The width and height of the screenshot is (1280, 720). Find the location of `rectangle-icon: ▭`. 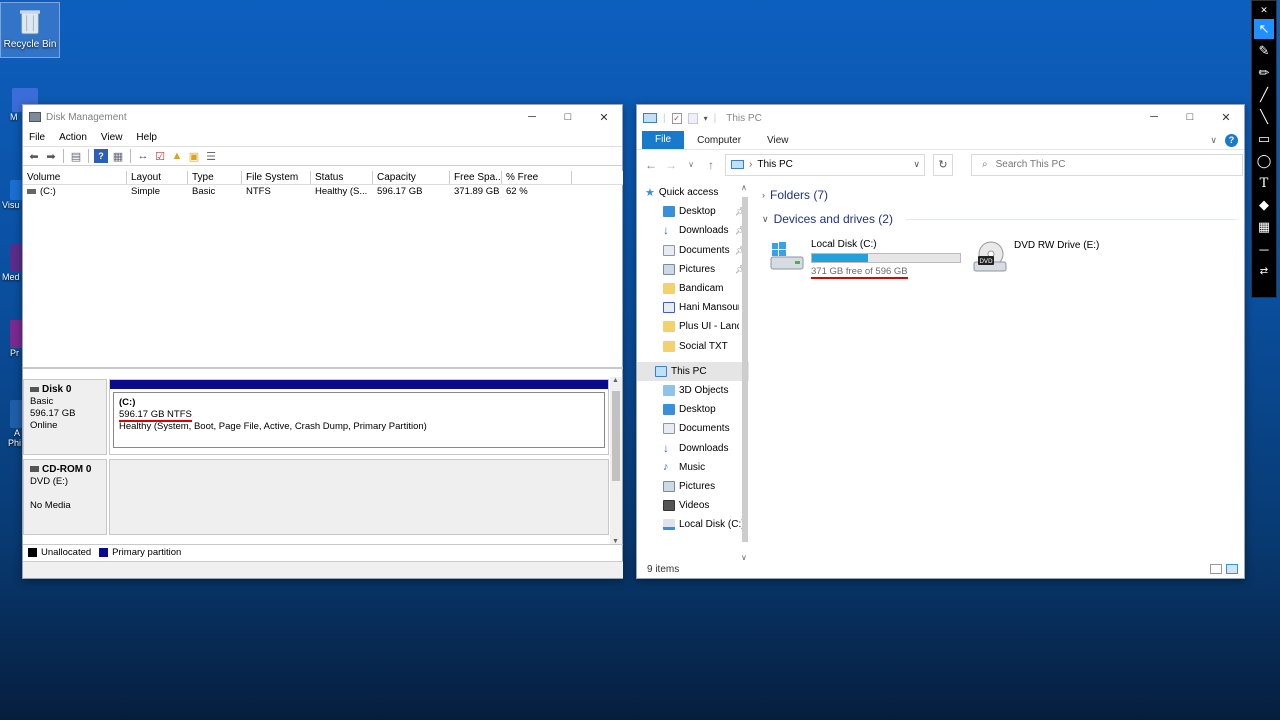

rectangle-icon: ▭ is located at coordinates (1264, 139).